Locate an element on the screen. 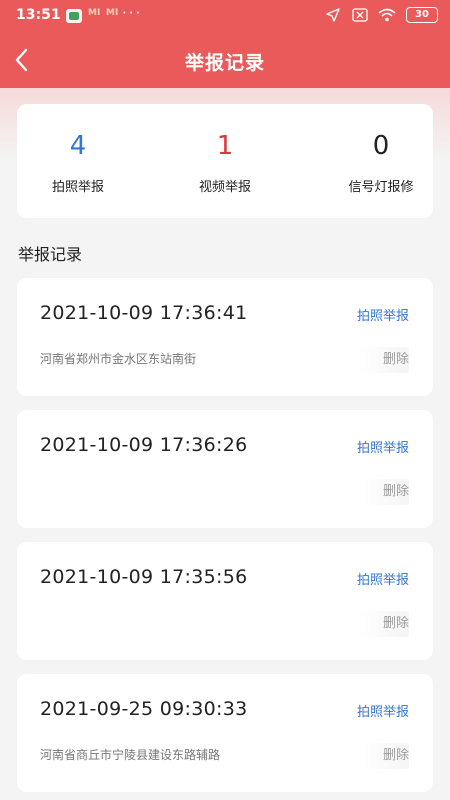 Image resolution: width=450 pixels, height=800 pixels. status-time: 13:51 is located at coordinates (38, 15).